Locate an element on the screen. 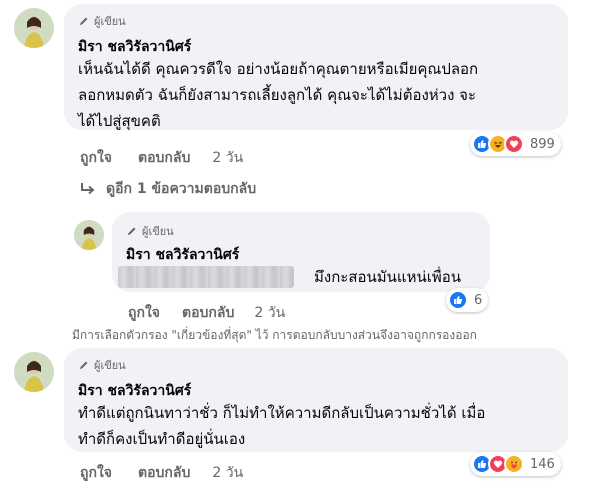 The width and height of the screenshot is (600, 488). view-more-replies-label: ดูอีก 1 ข้อความตอบกลับ is located at coordinates (181, 189).